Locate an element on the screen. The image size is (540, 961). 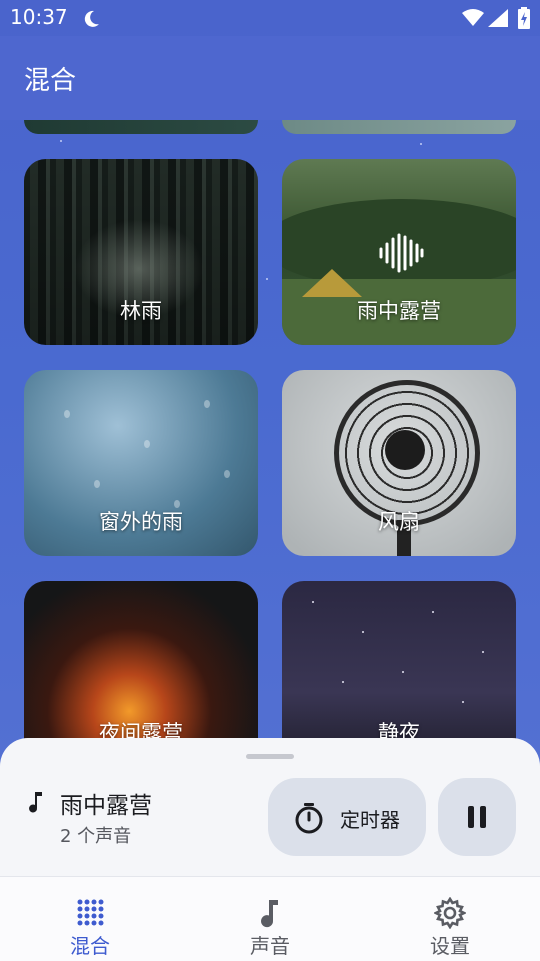
pause-icon is located at coordinates (477, 817).